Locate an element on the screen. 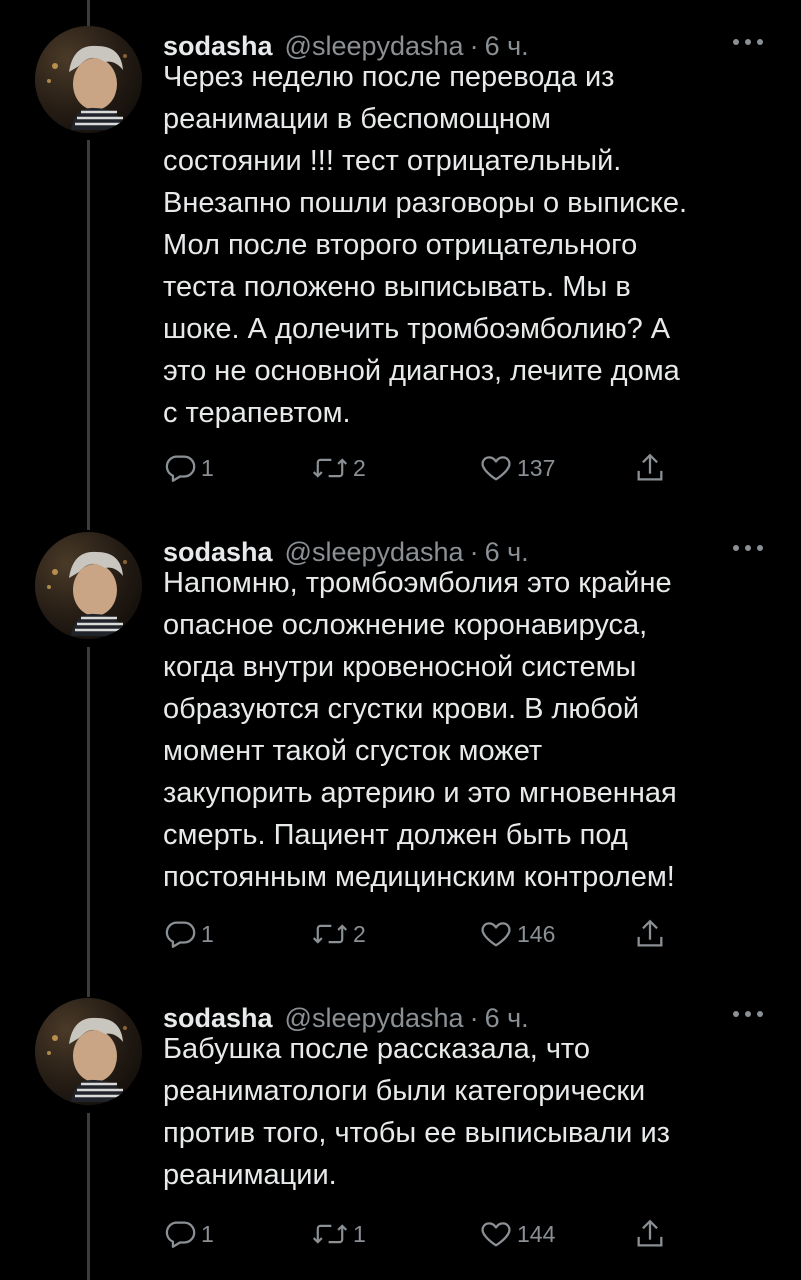  tweet-text-line: это не основной диагноз, лечите дома is located at coordinates (421, 371).